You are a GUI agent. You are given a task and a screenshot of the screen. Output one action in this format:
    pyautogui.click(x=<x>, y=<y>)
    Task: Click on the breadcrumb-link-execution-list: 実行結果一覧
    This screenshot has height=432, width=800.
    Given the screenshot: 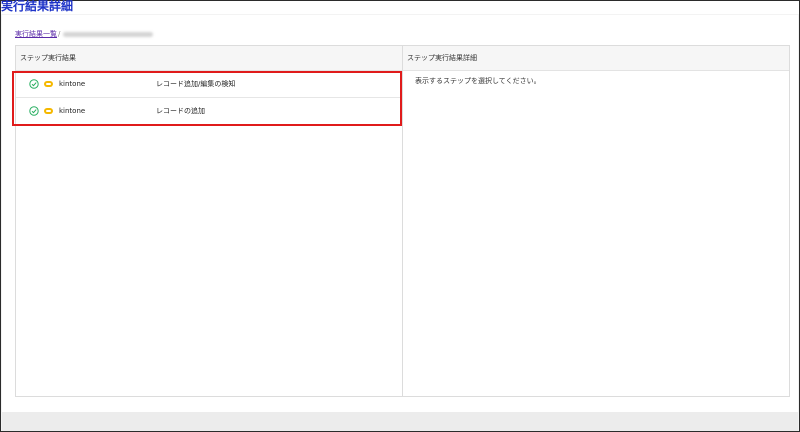 What is the action you would take?
    pyautogui.click(x=36, y=34)
    